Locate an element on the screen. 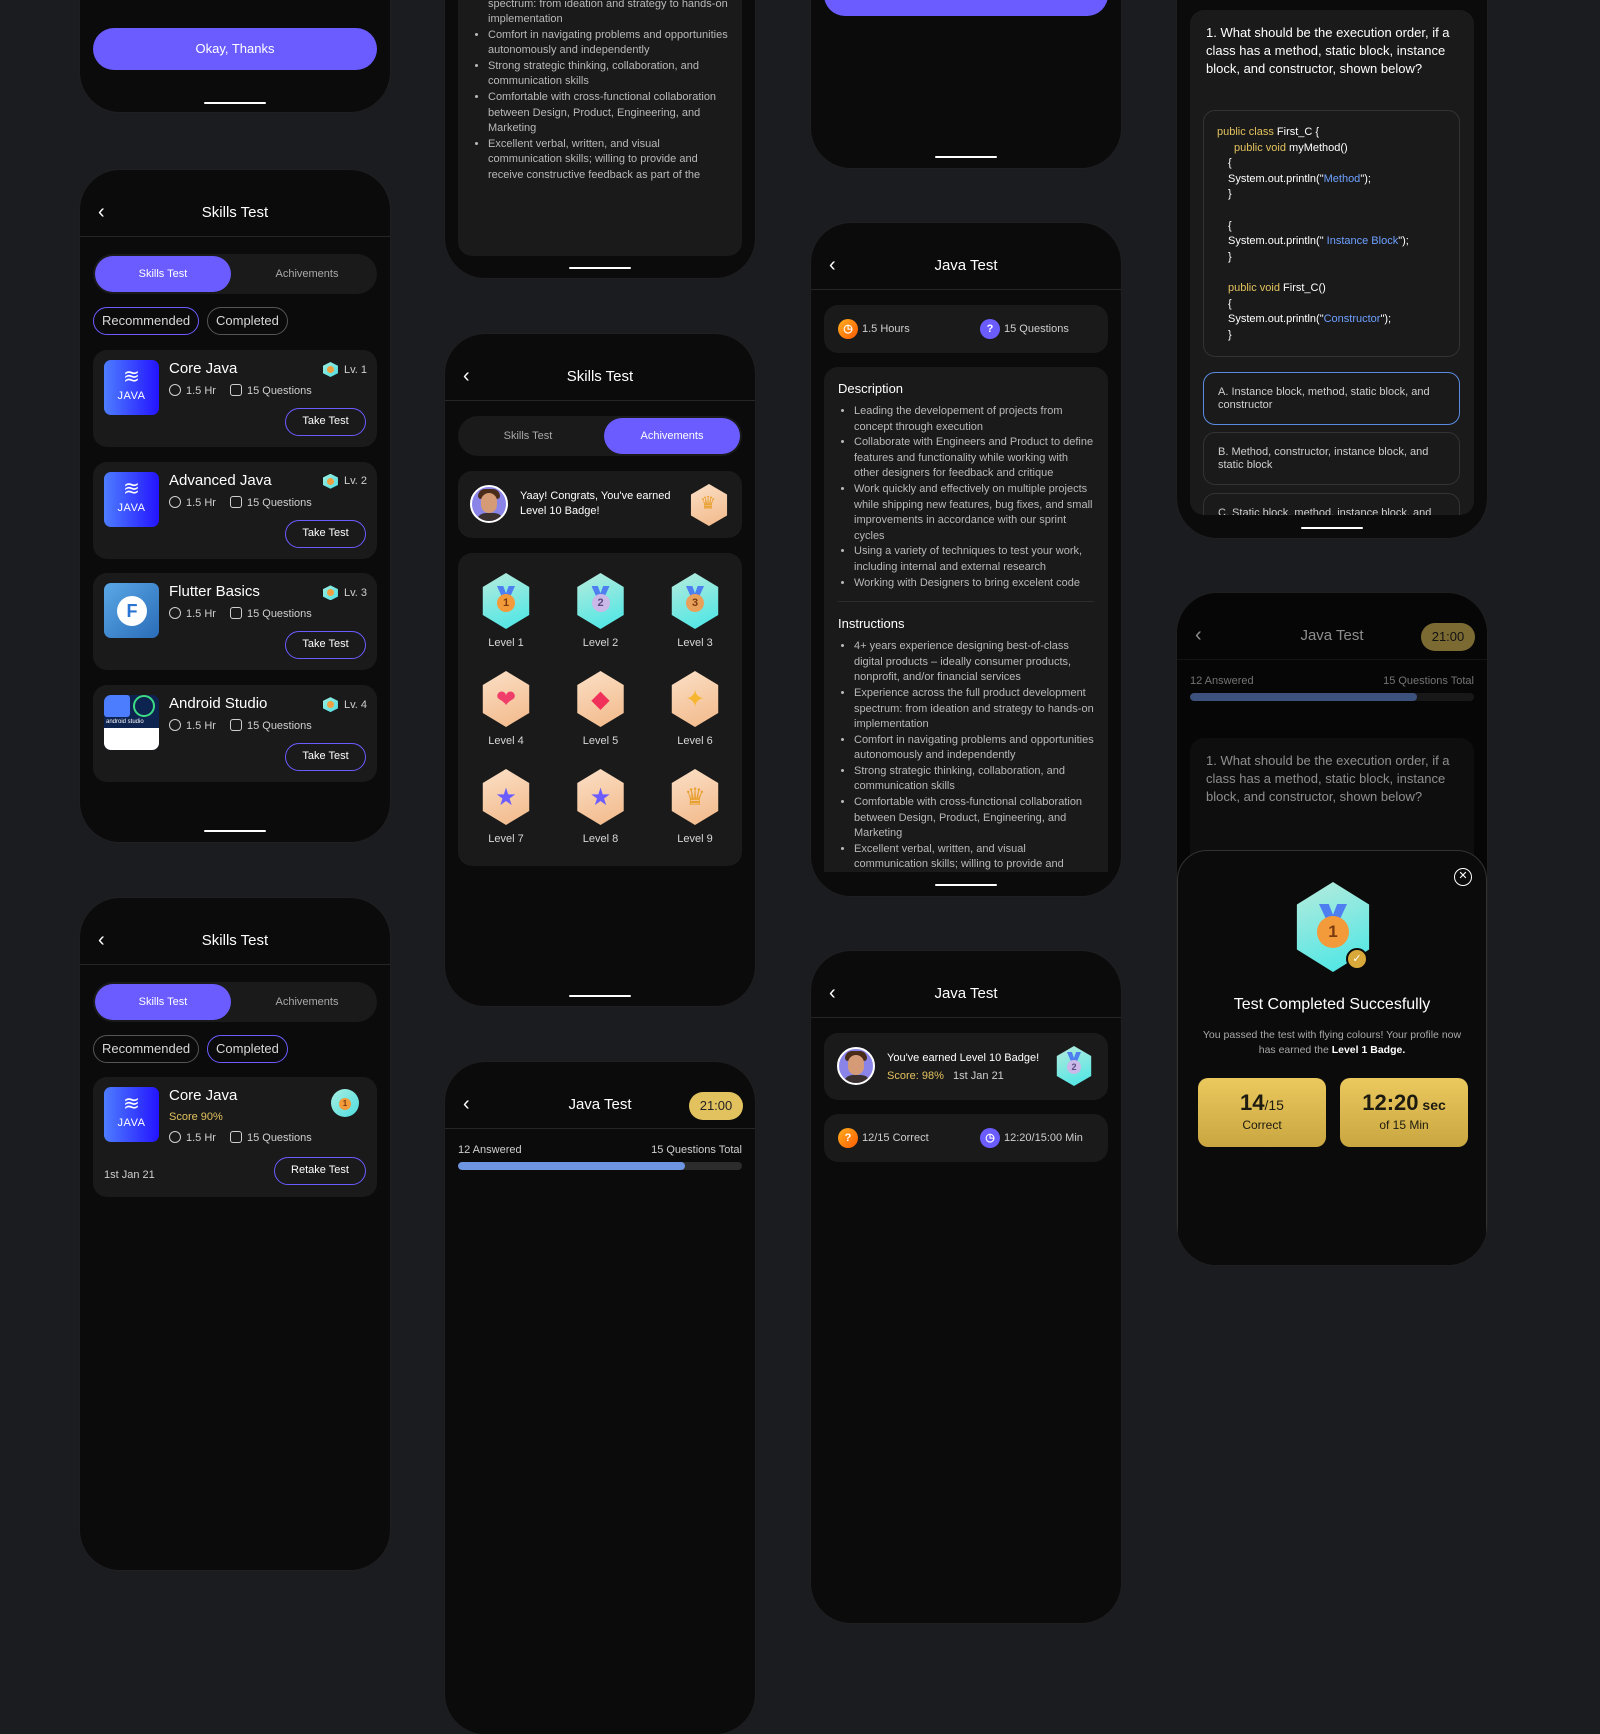  level-badge: Lv. 3 is located at coordinates (344, 593).